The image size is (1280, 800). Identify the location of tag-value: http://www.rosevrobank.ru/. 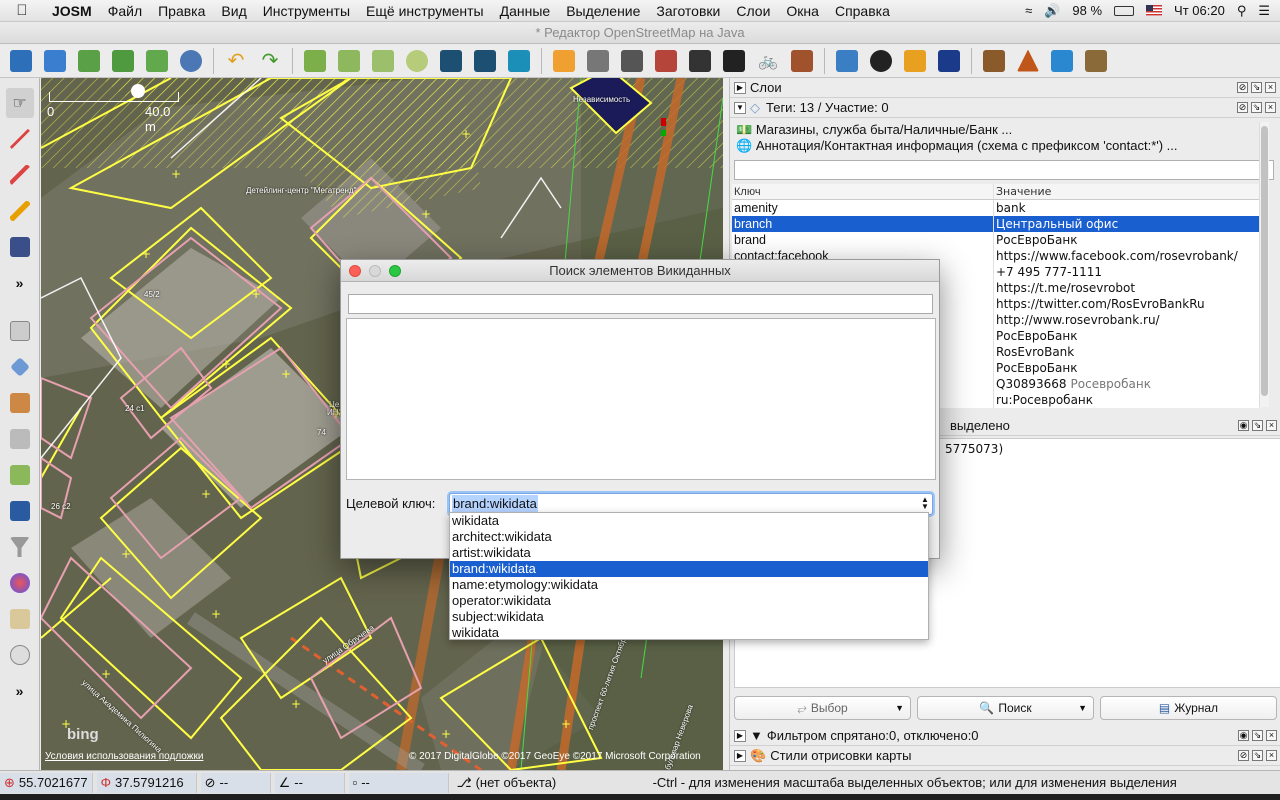
(1126, 320).